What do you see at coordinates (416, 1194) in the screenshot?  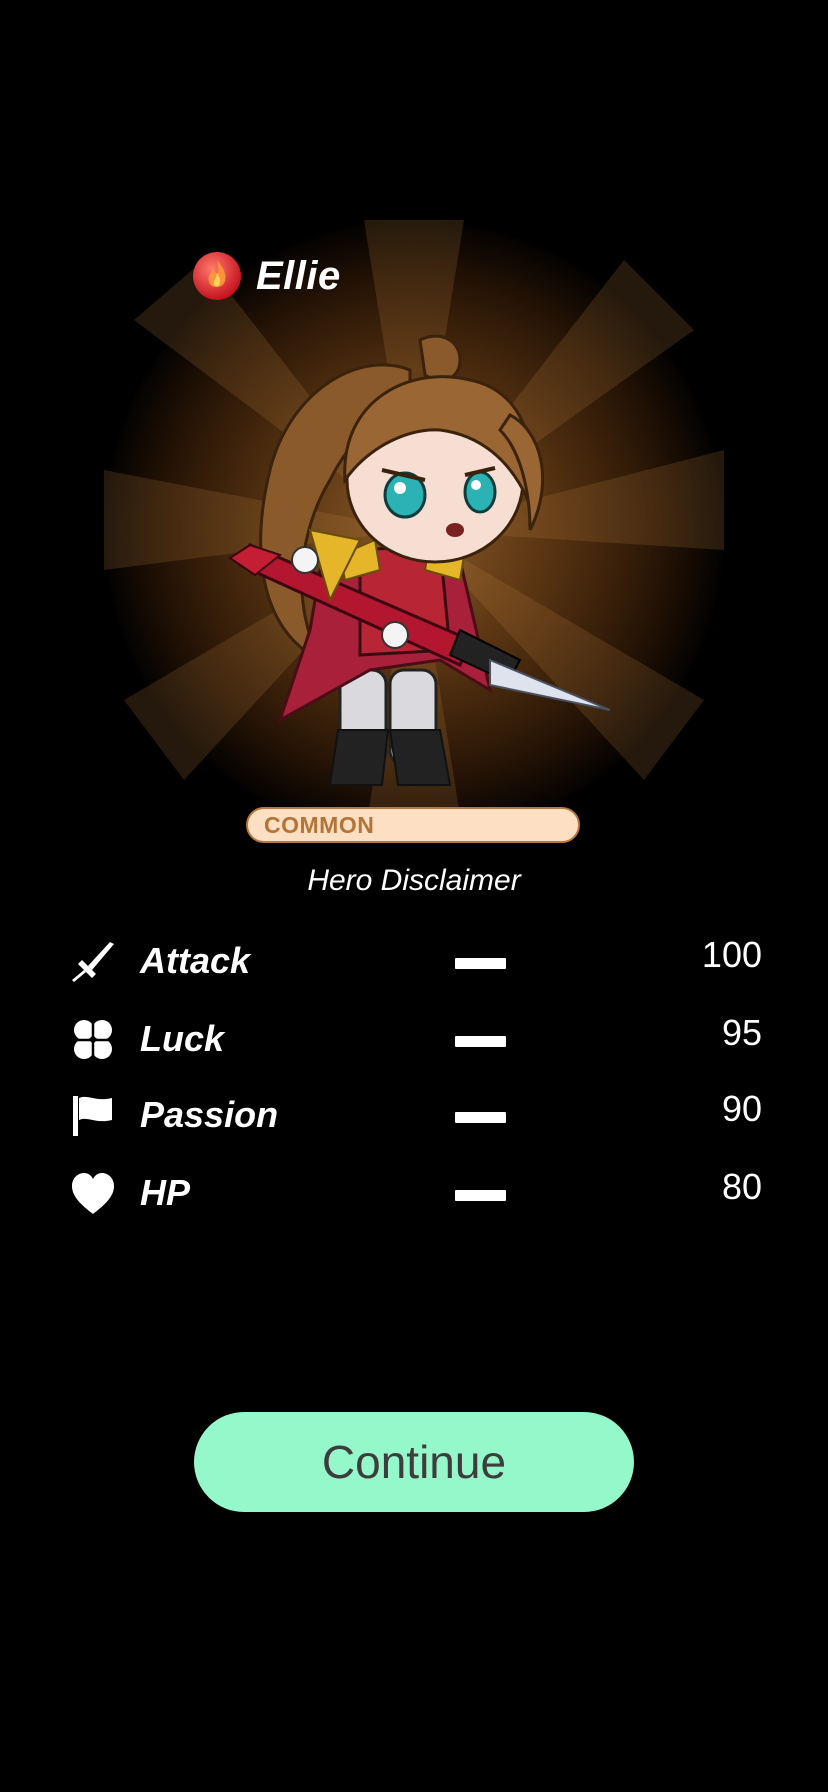 I see `stat-row-hp: HP 80` at bounding box center [416, 1194].